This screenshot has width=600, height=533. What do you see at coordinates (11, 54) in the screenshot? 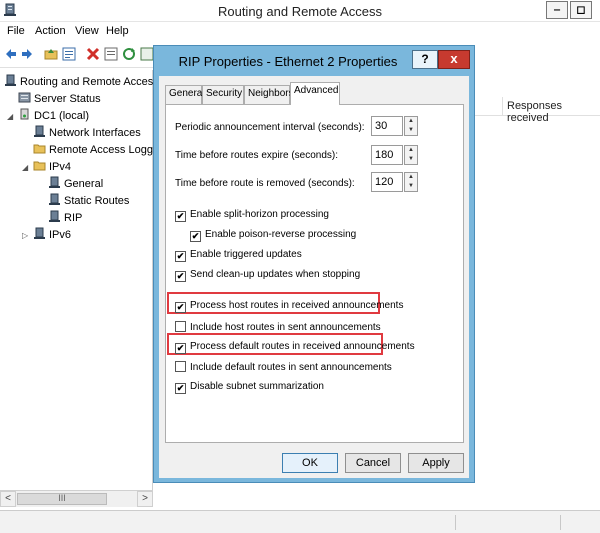
I see `back-arrow-icon` at bounding box center [11, 54].